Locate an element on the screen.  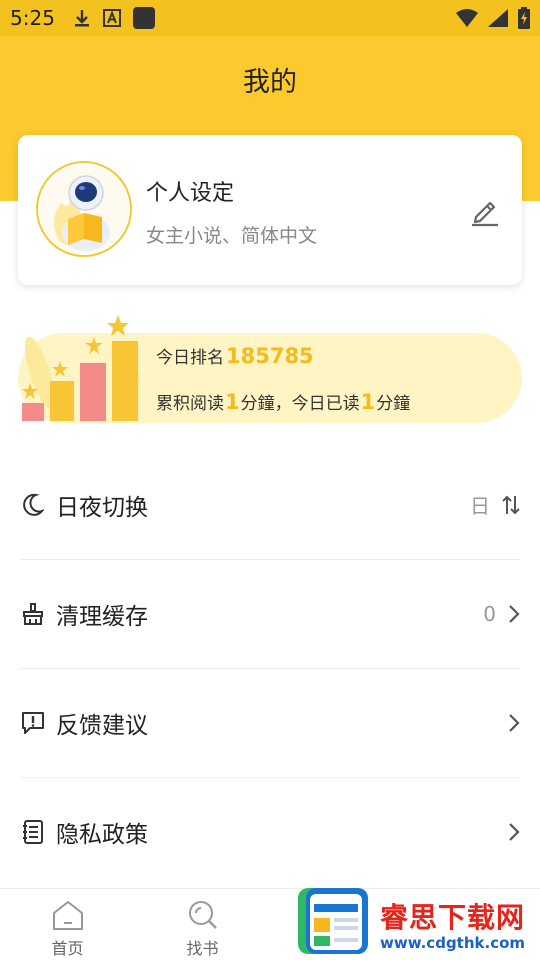
today-reading-value: 1 is located at coordinates (368, 402).